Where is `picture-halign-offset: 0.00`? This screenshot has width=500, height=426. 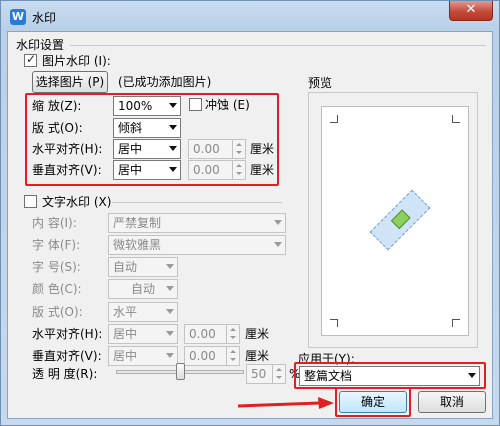
picture-halign-offset: 0.00 is located at coordinates (217, 149).